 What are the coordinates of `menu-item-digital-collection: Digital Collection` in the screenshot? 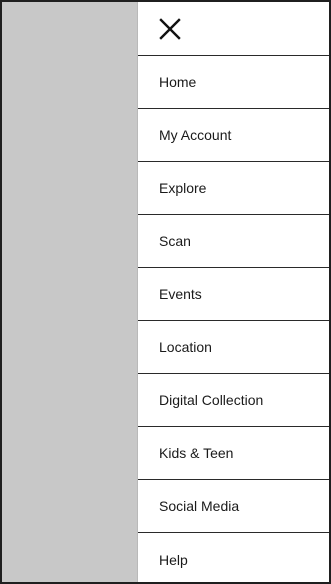 It's located at (233, 400).